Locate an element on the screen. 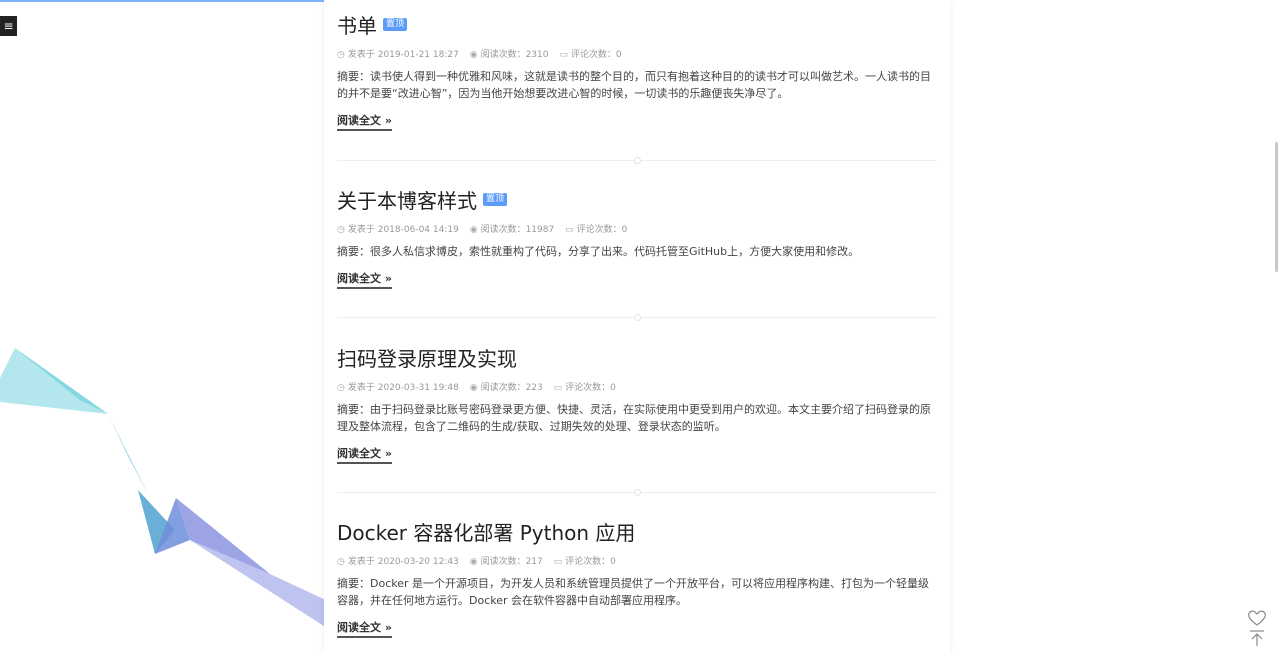 The height and width of the screenshot is (653, 1280). post-date: 发表于 2019-01-21 18:27 is located at coordinates (403, 55).